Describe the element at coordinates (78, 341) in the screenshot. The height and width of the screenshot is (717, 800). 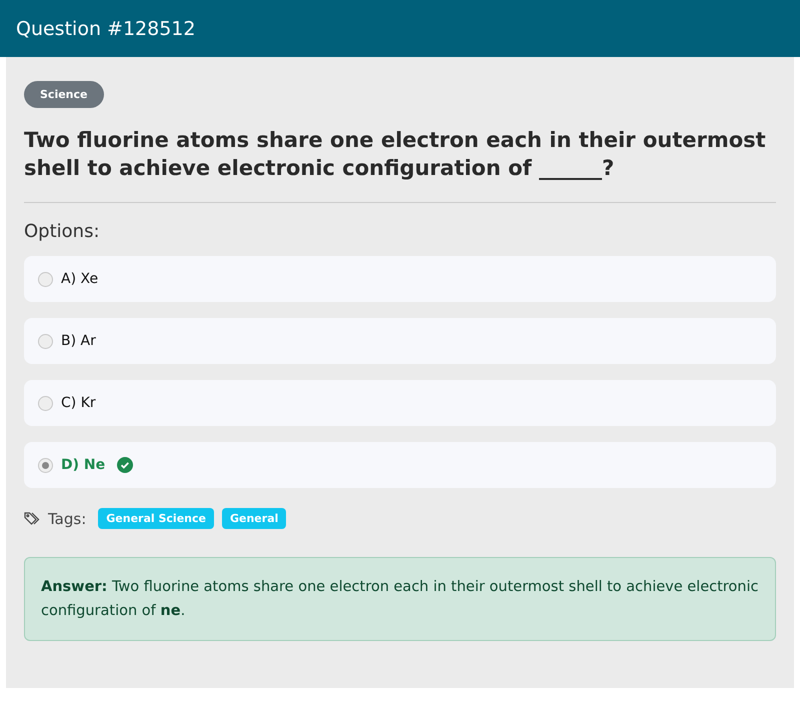
I see `option-label: B) Ar` at that location.